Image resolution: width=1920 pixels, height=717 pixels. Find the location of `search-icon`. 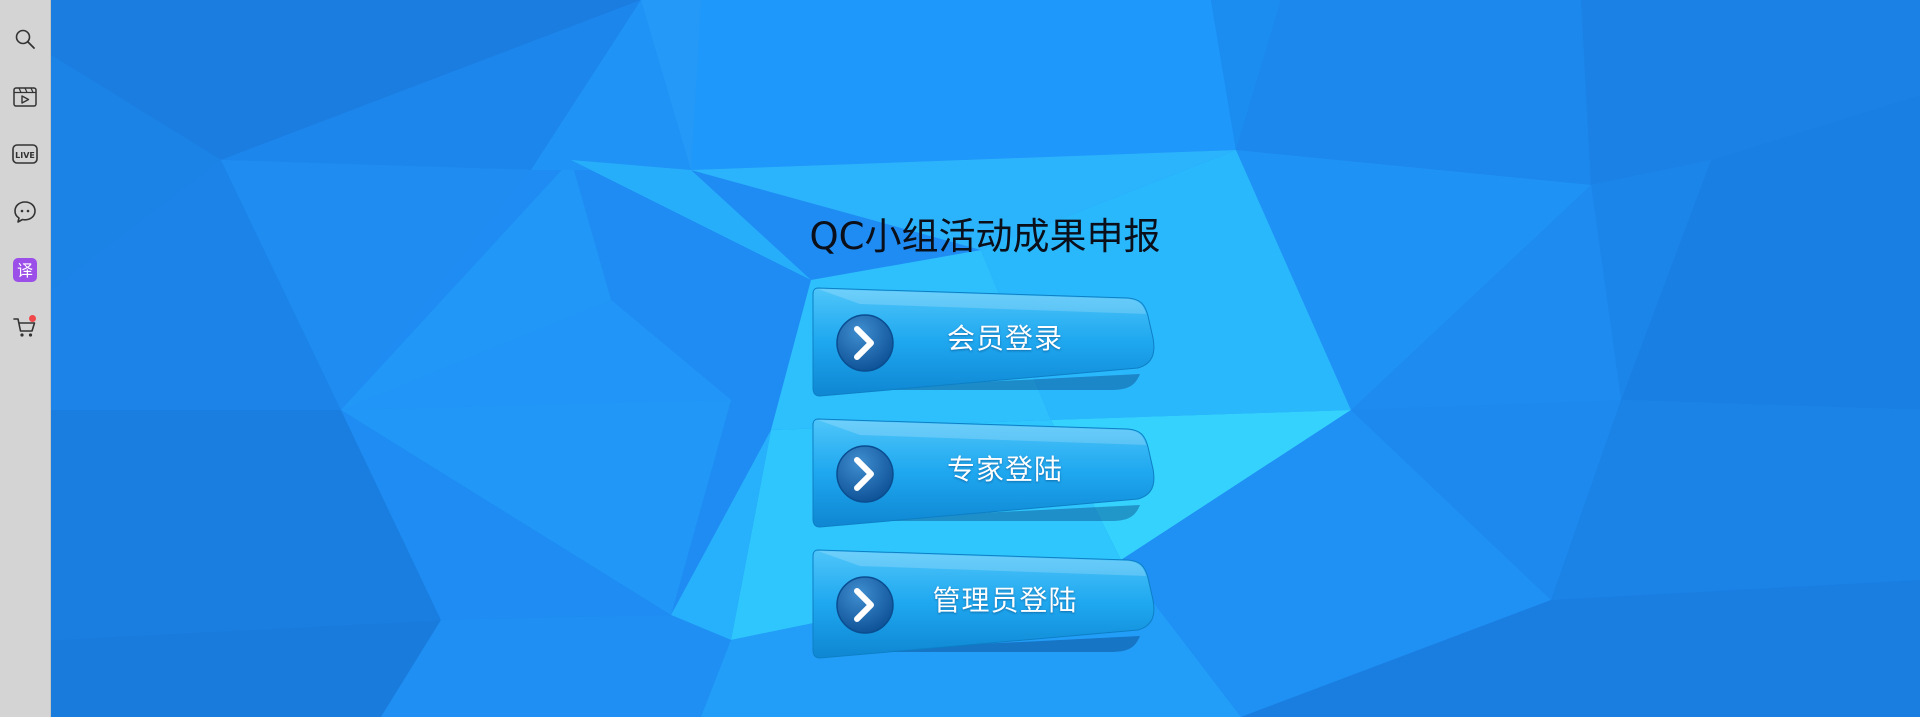

search-icon is located at coordinates (25, 39).